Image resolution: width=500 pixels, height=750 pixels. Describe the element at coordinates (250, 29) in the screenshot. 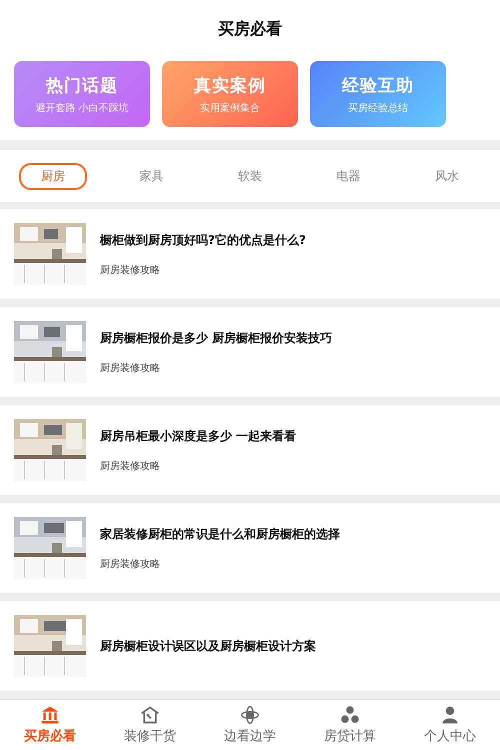

I see `page-title: 买房必看` at that location.